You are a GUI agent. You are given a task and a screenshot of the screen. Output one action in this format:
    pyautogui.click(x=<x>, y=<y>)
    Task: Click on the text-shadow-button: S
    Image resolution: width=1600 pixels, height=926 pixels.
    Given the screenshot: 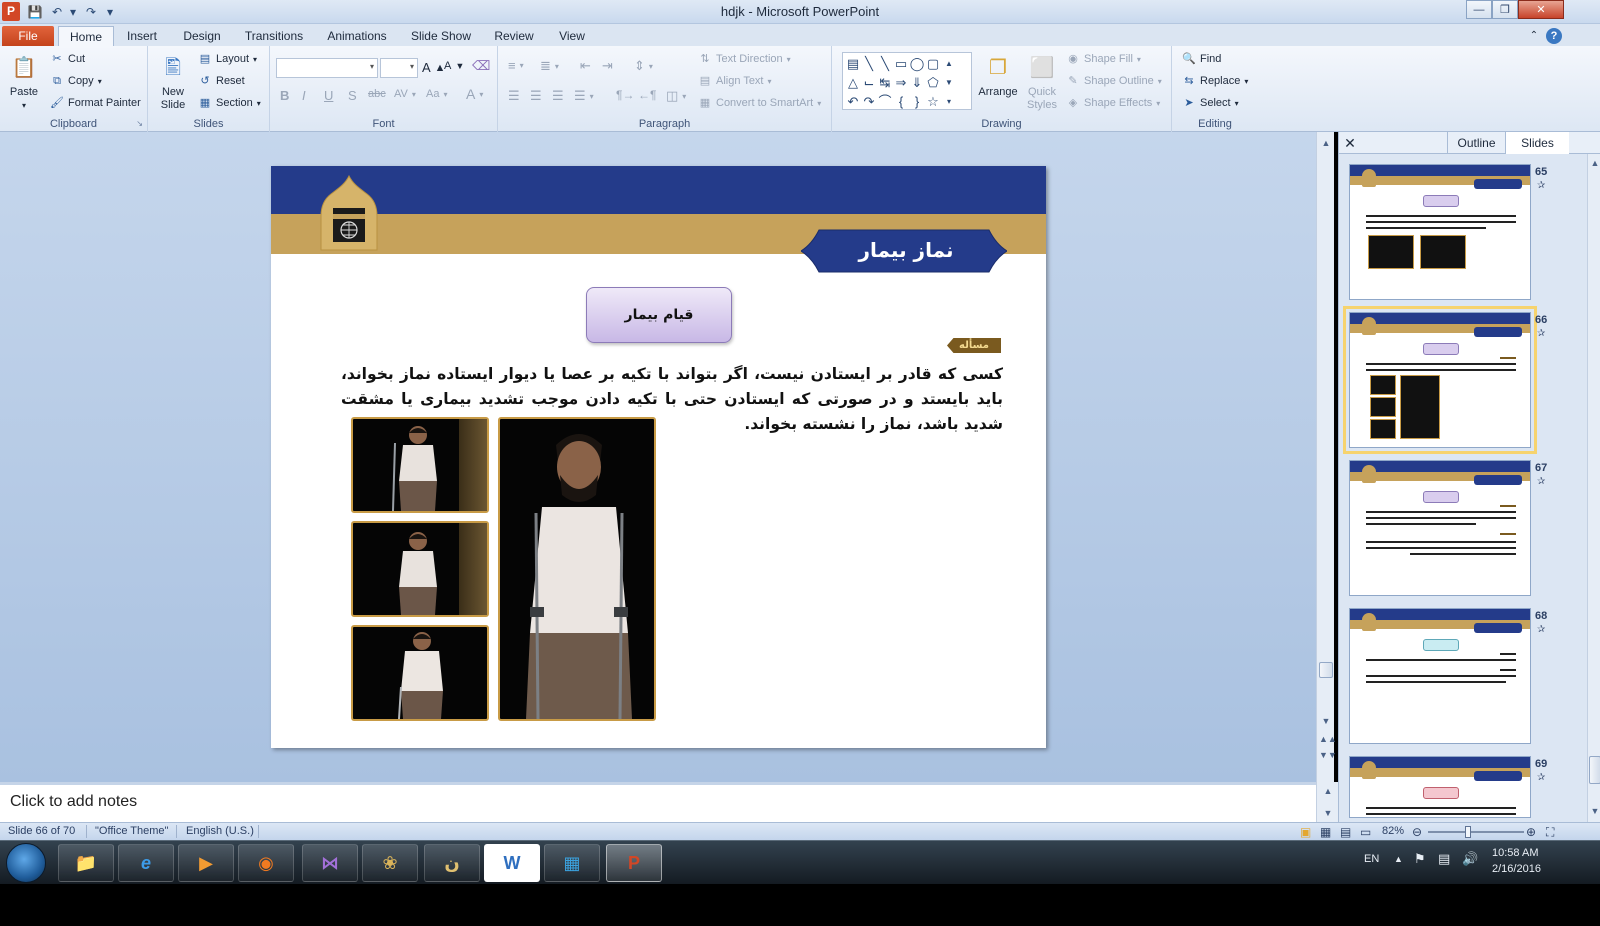 What is the action you would take?
    pyautogui.click(x=352, y=95)
    